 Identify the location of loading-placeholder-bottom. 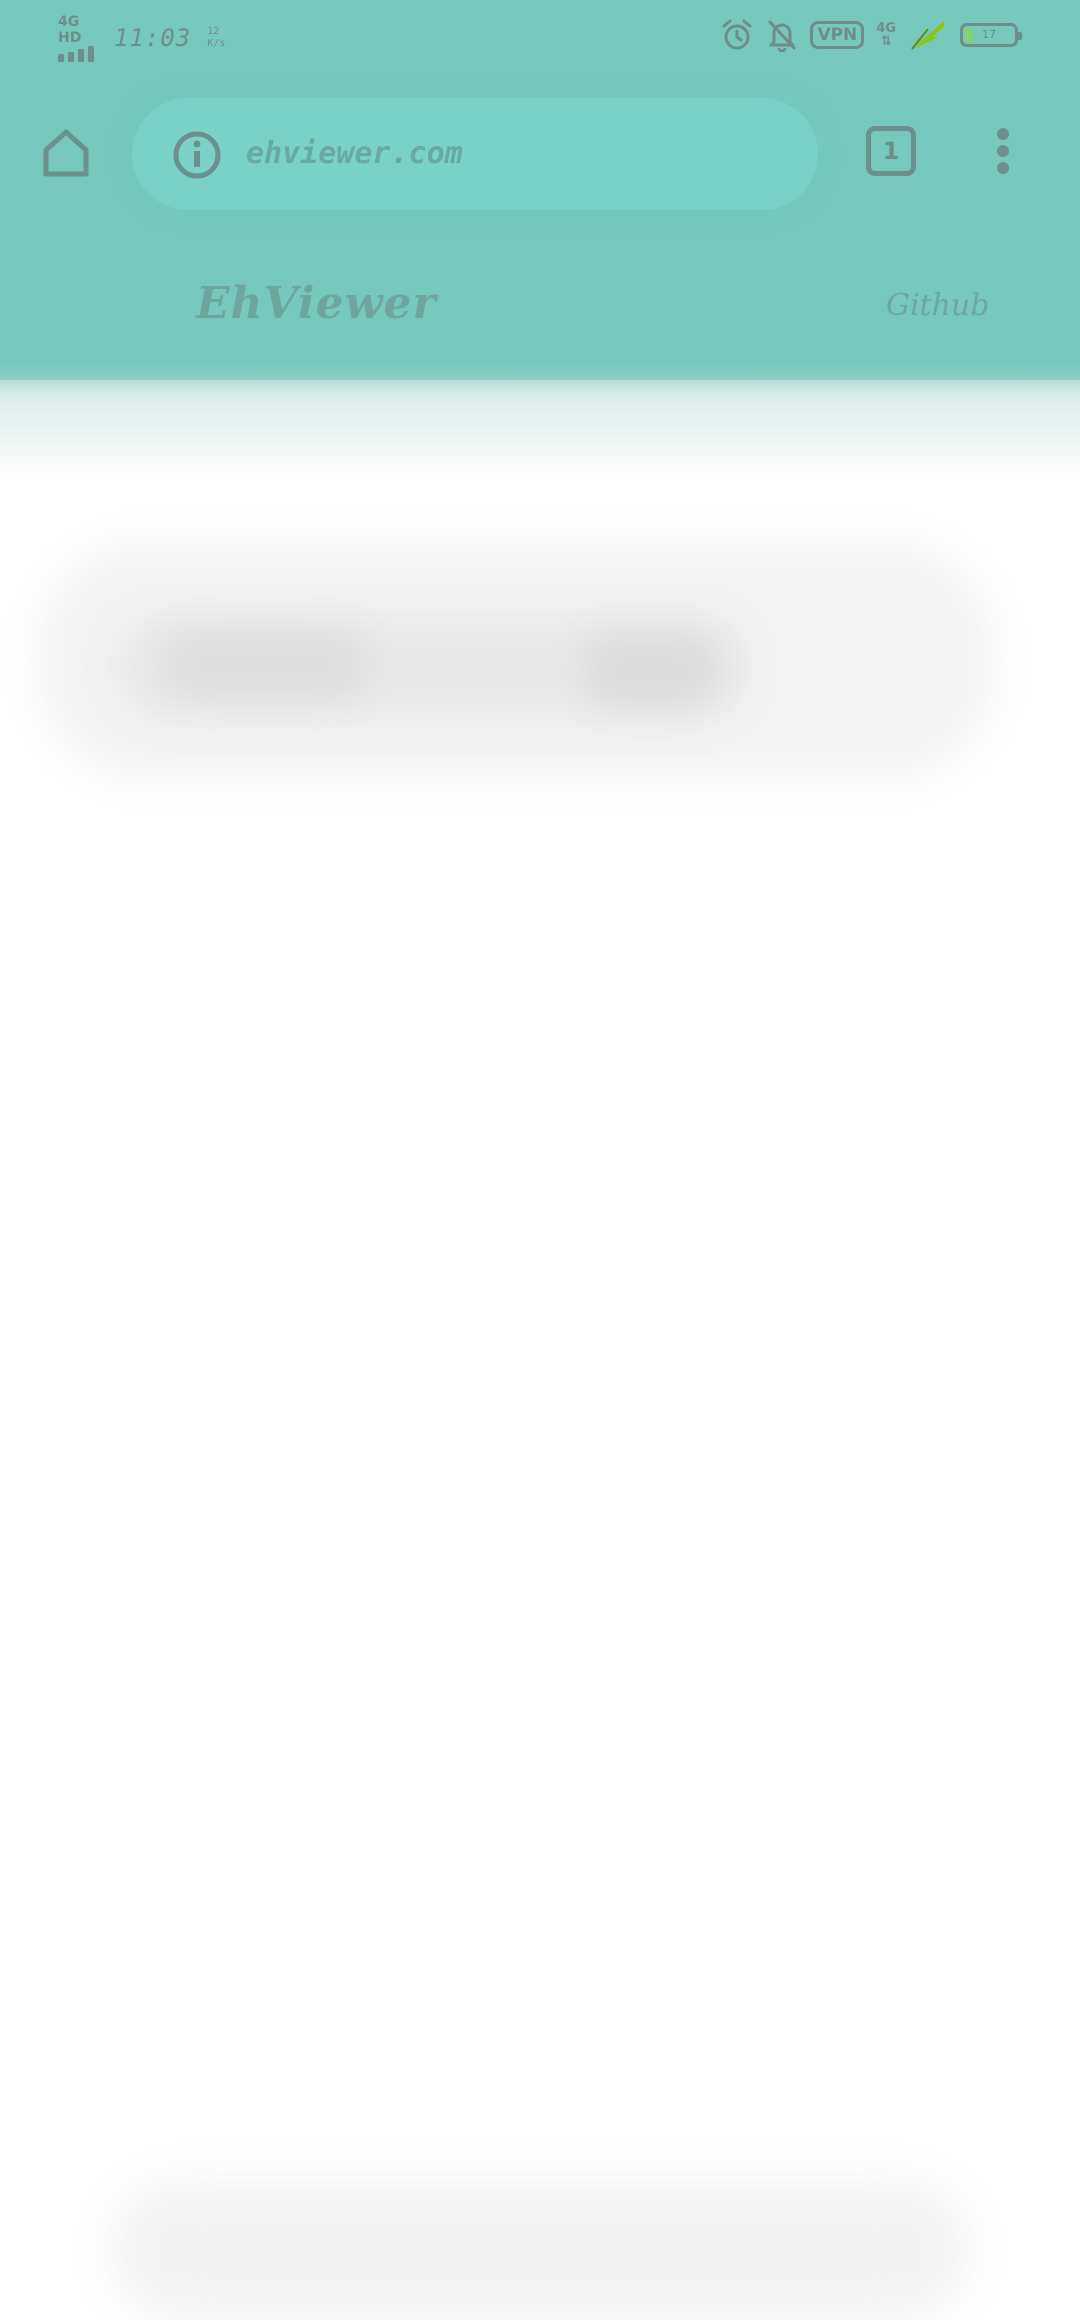
(540, 2250).